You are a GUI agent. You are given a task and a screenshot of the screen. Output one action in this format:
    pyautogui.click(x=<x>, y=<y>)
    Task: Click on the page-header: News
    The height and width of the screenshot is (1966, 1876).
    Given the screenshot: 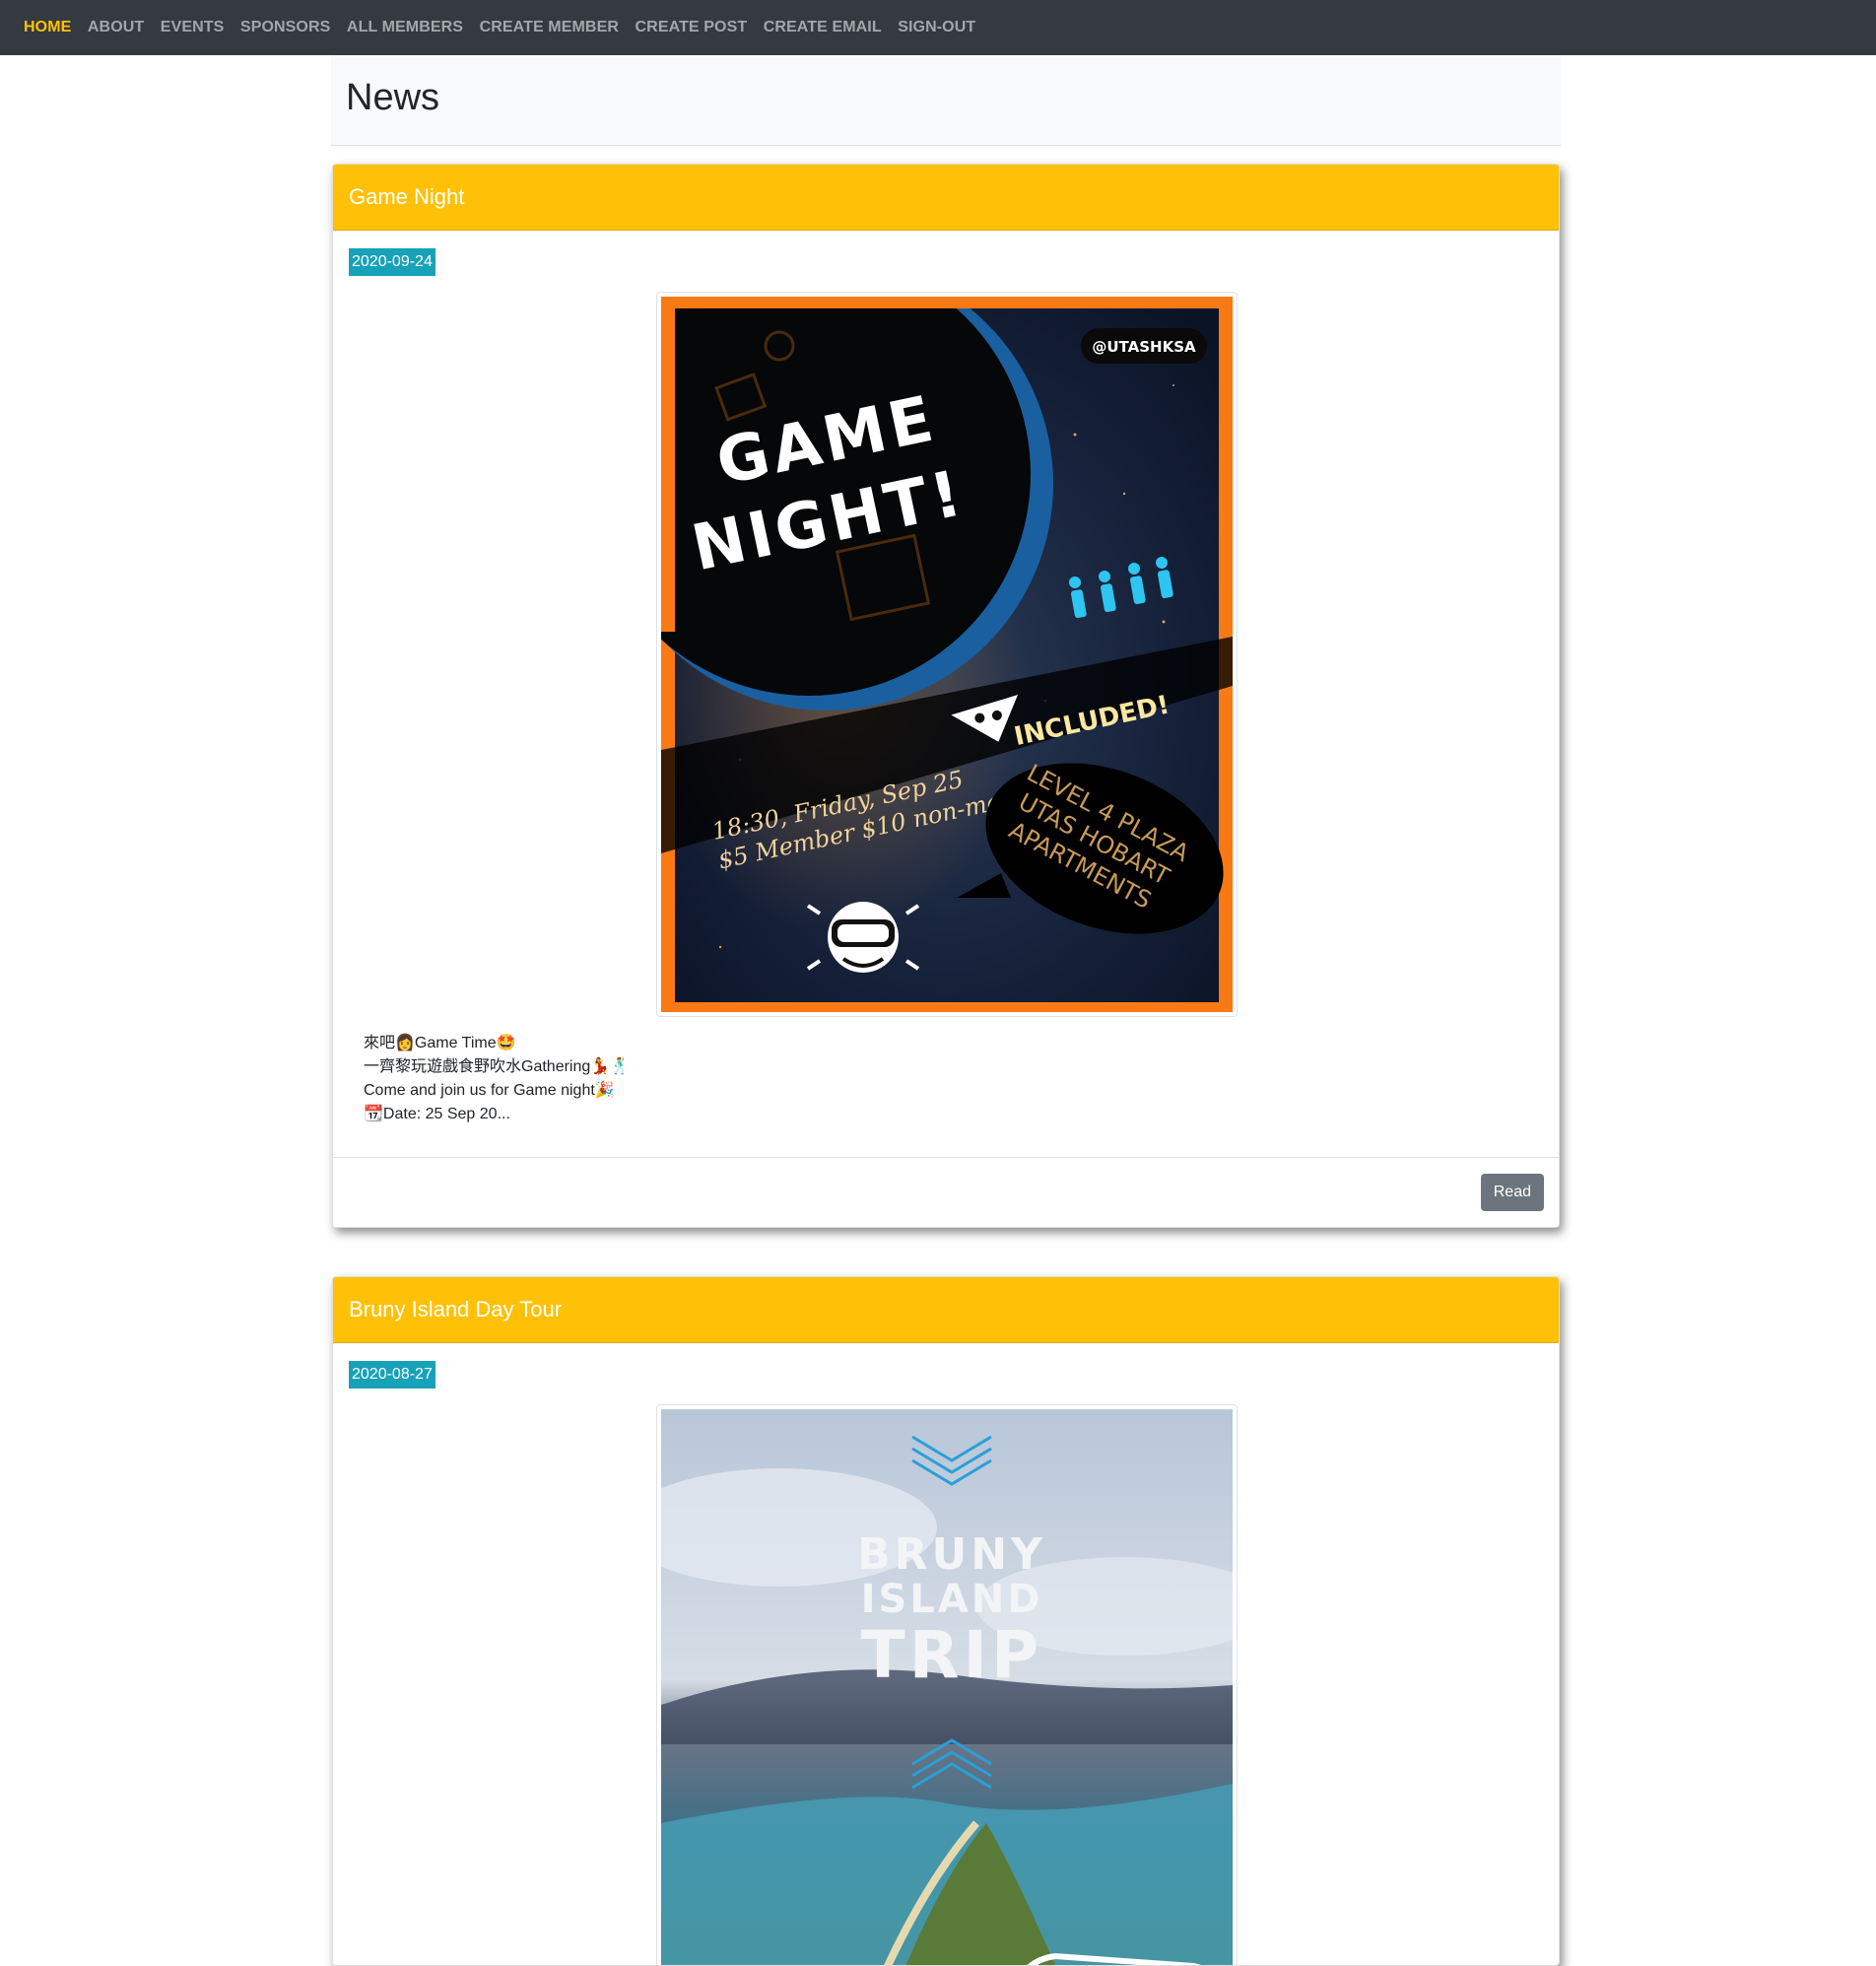 What is the action you would take?
    pyautogui.click(x=946, y=100)
    